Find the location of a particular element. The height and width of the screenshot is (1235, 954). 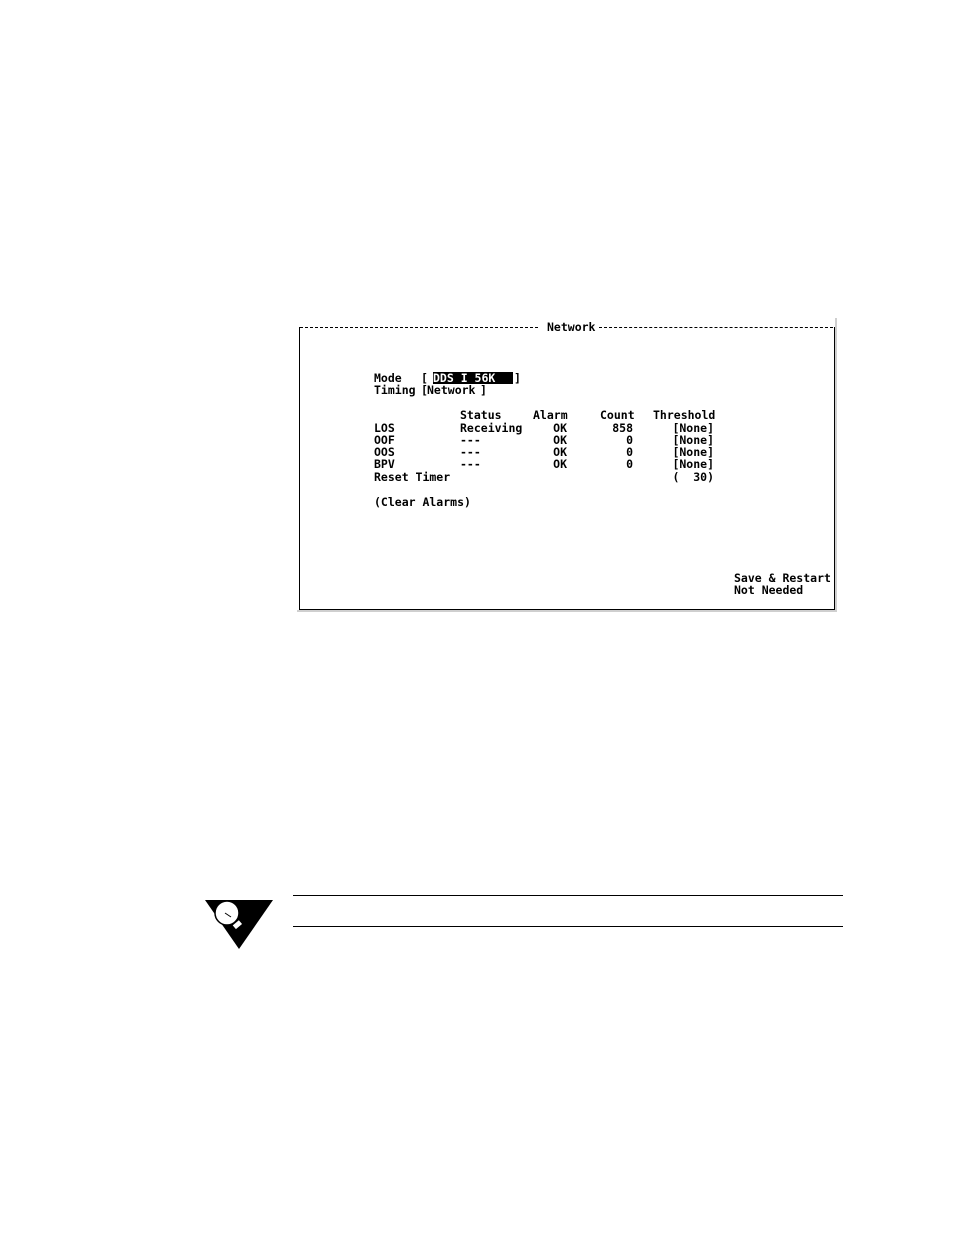

row-threshold: [None] is located at coordinates (683, 464).